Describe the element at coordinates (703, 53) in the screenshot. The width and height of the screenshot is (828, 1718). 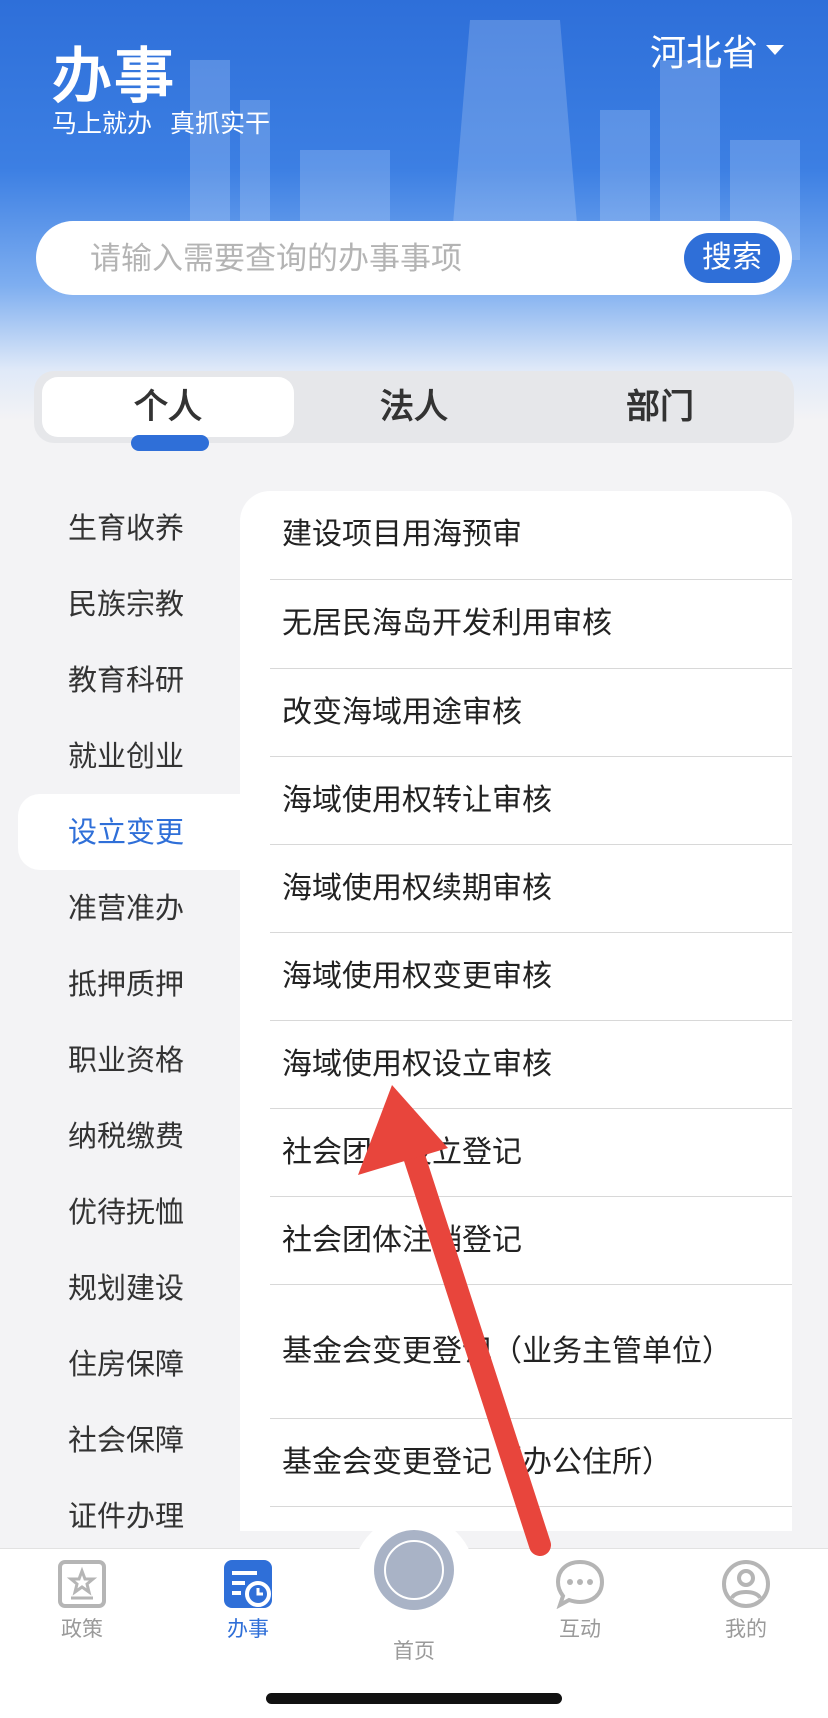
I see `region-label: 河北省` at that location.